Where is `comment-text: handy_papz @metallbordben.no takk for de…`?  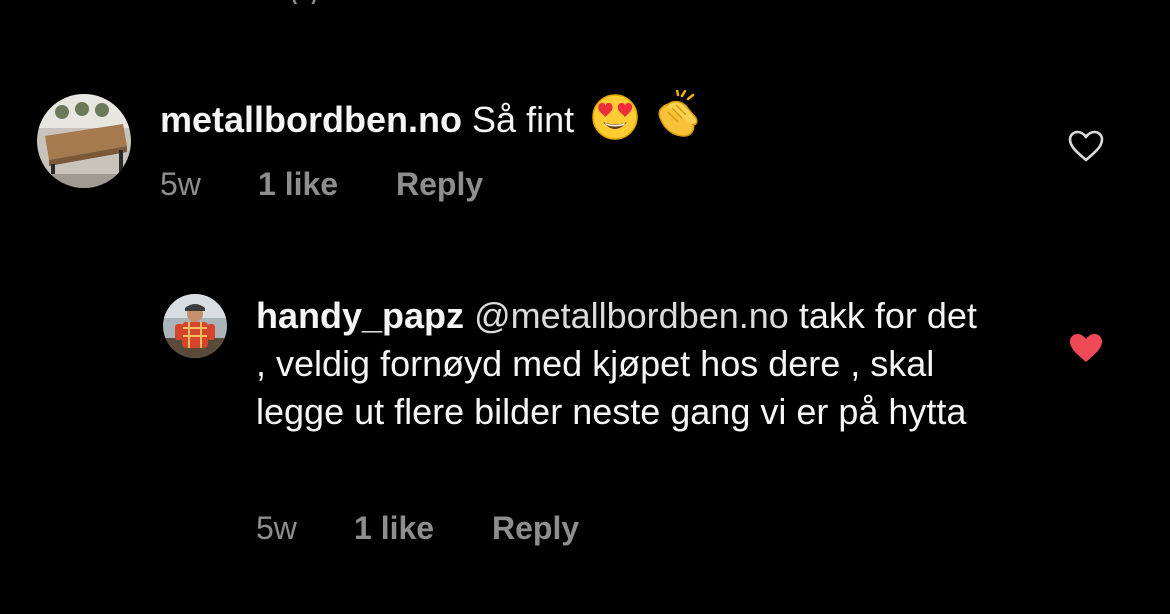
comment-text: handy_papz @metallbordben.no takk for de… is located at coordinates (626, 364).